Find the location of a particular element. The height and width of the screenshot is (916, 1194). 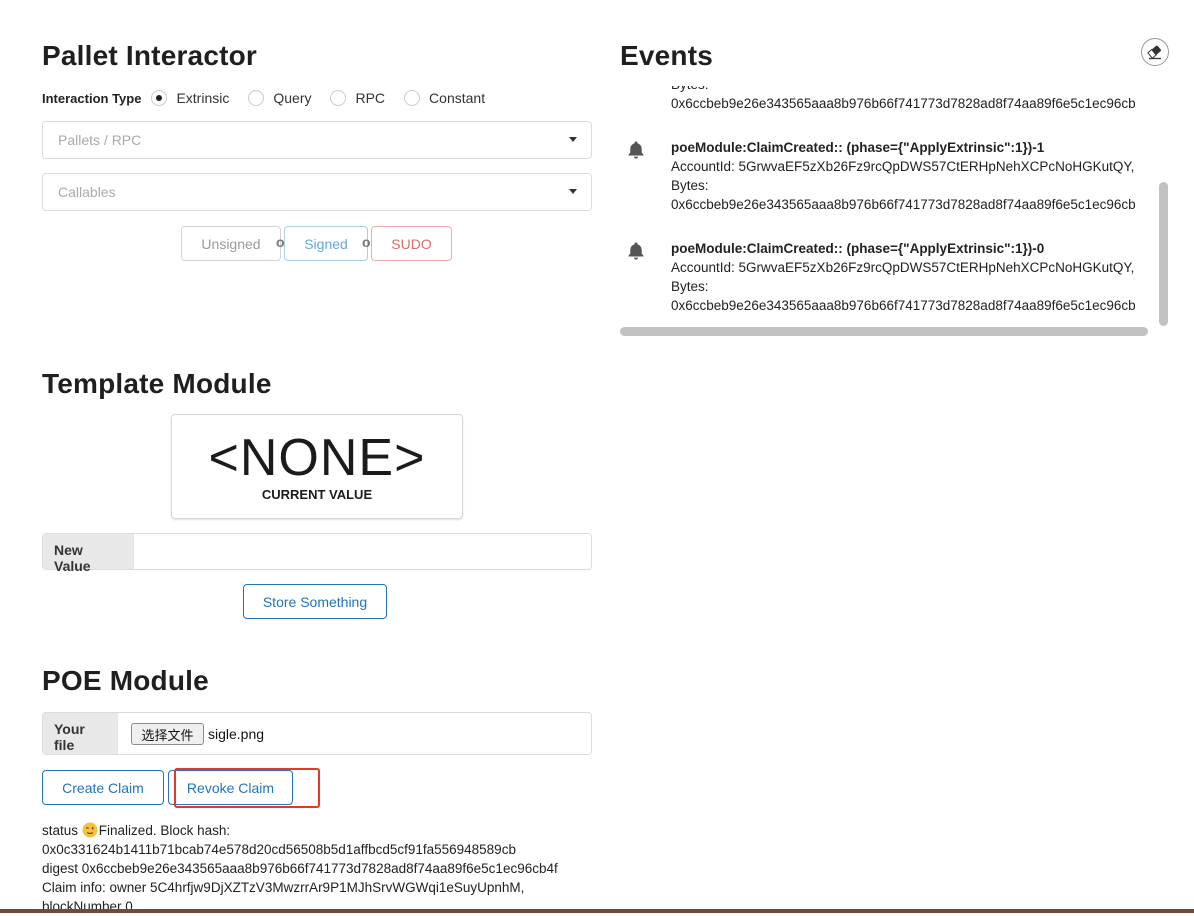

signed-button: Signed is located at coordinates (326, 243).